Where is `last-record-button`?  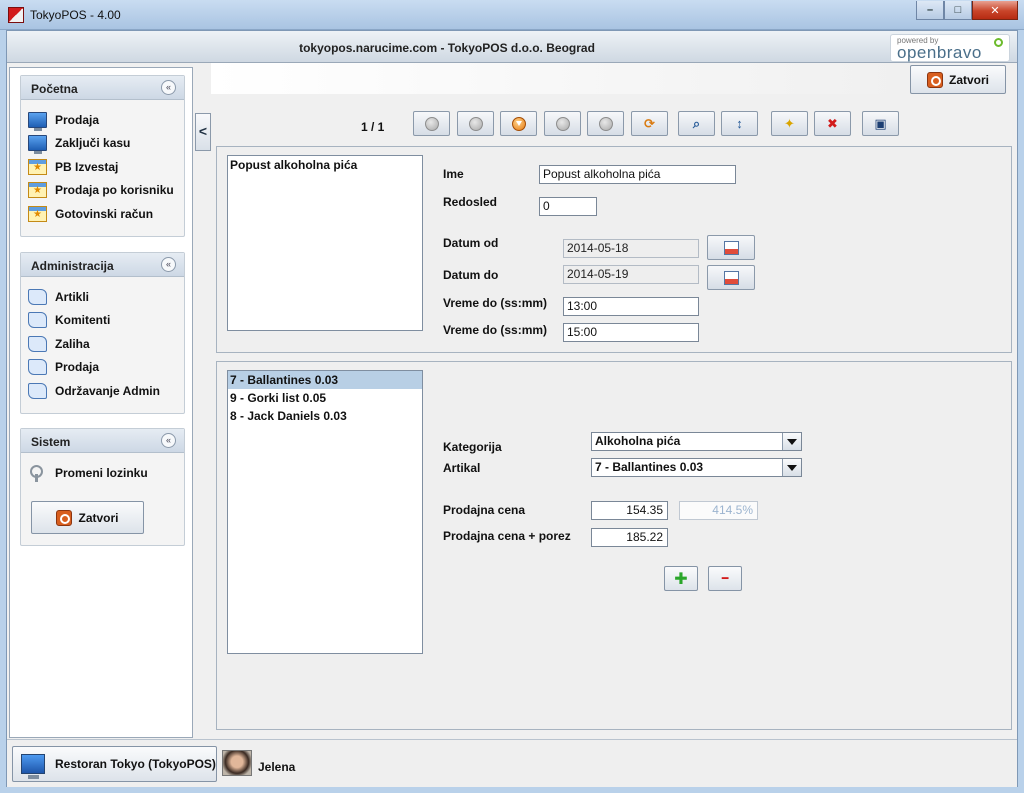
last-record-button is located at coordinates (605, 123).